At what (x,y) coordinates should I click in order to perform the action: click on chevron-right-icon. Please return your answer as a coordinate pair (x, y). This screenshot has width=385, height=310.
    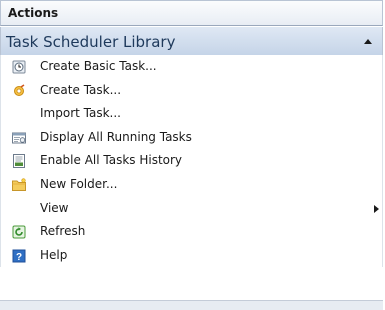
    Looking at the image, I should click on (376, 208).